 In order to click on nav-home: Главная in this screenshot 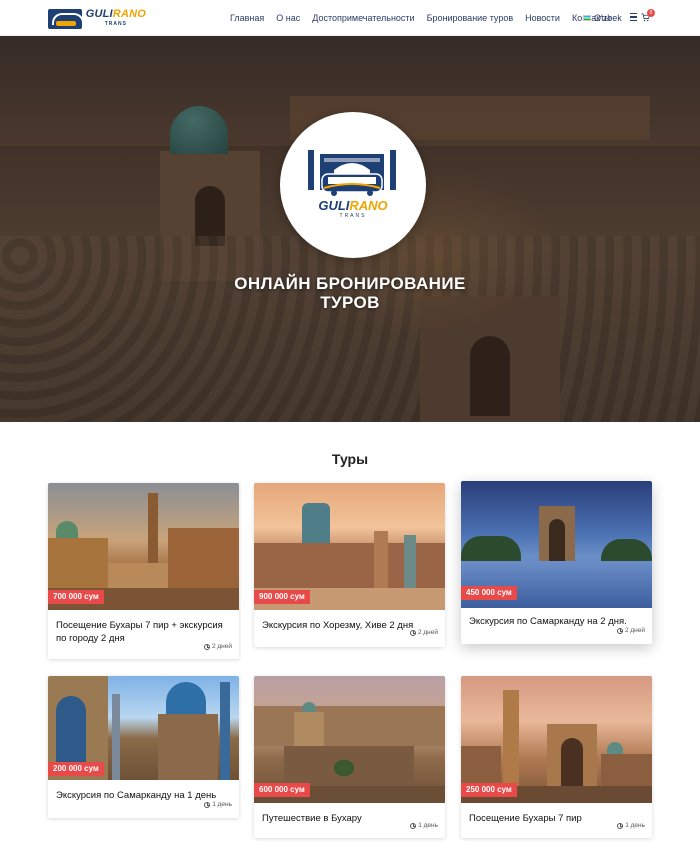, I will do `click(247, 18)`.